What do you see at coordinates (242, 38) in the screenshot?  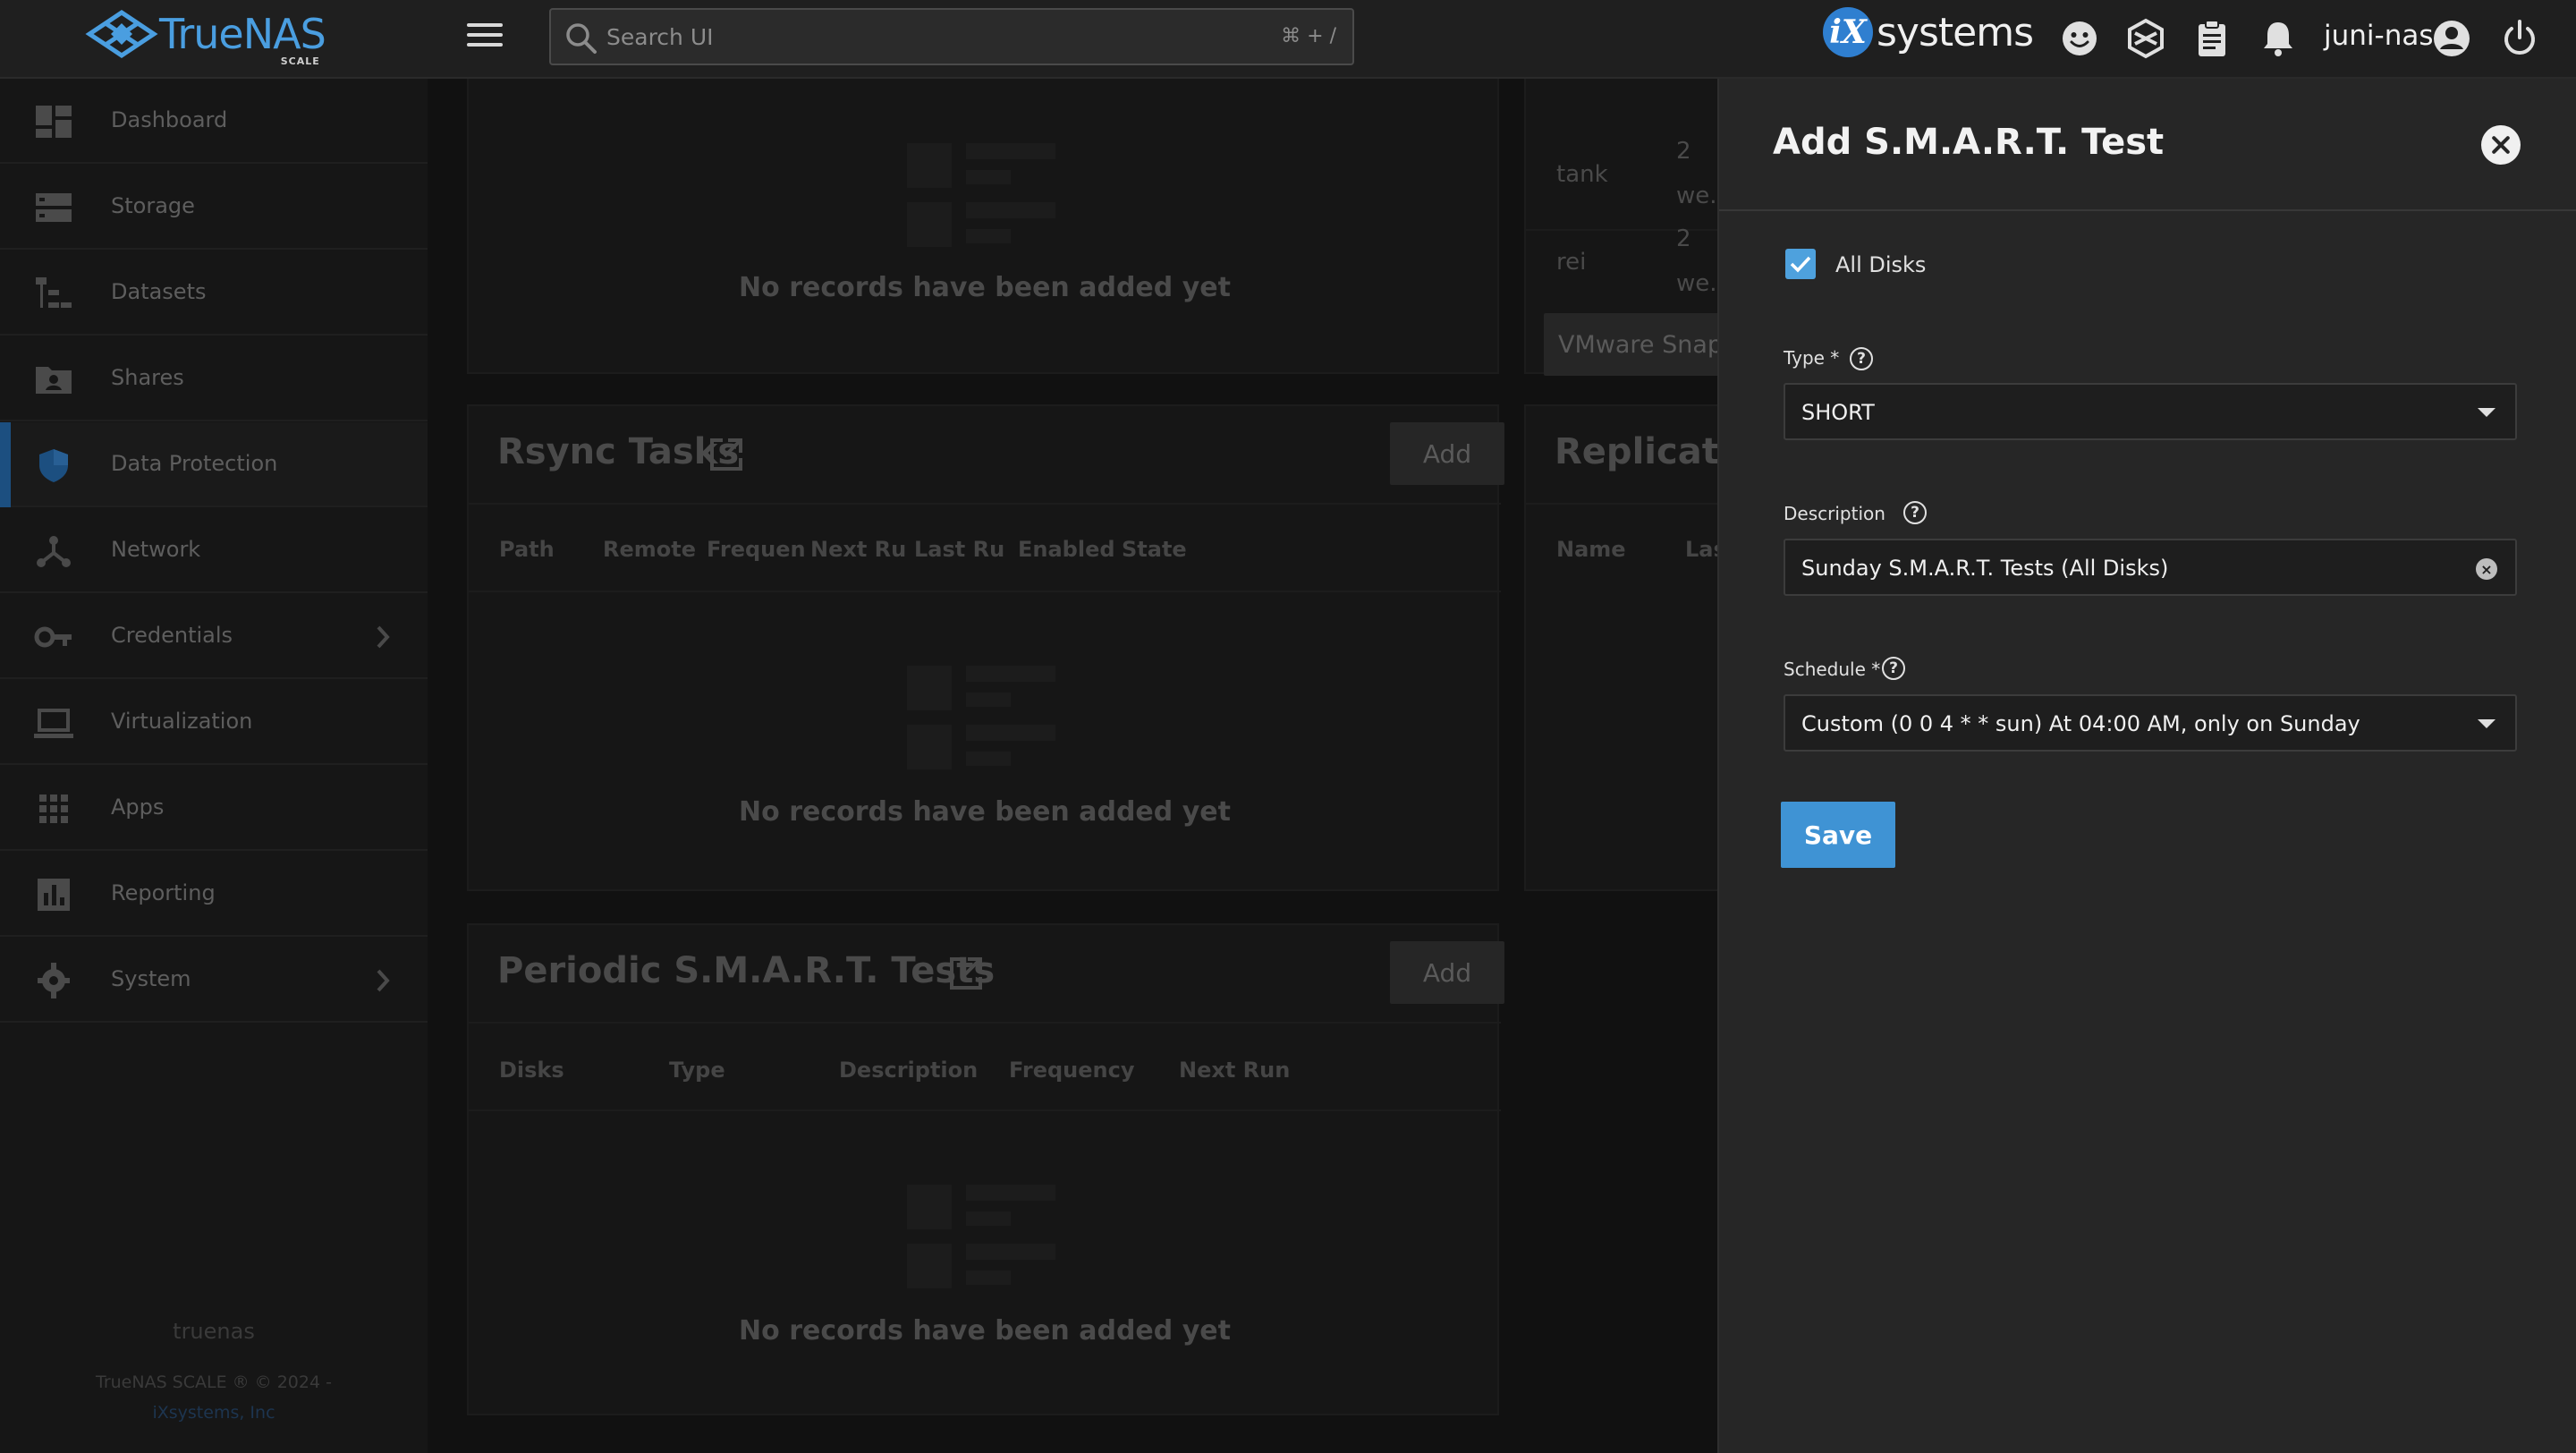 I see `logo-wordmark: TrueNAS SCALE` at bounding box center [242, 38].